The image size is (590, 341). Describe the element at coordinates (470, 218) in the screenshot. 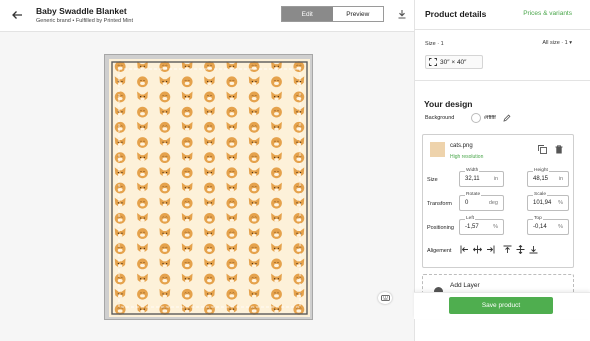

I see `left-label: Left` at that location.